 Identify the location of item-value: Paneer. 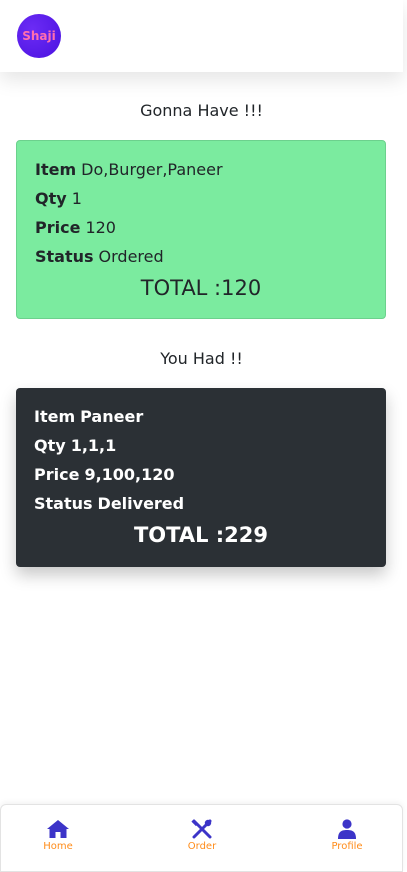
(112, 416).